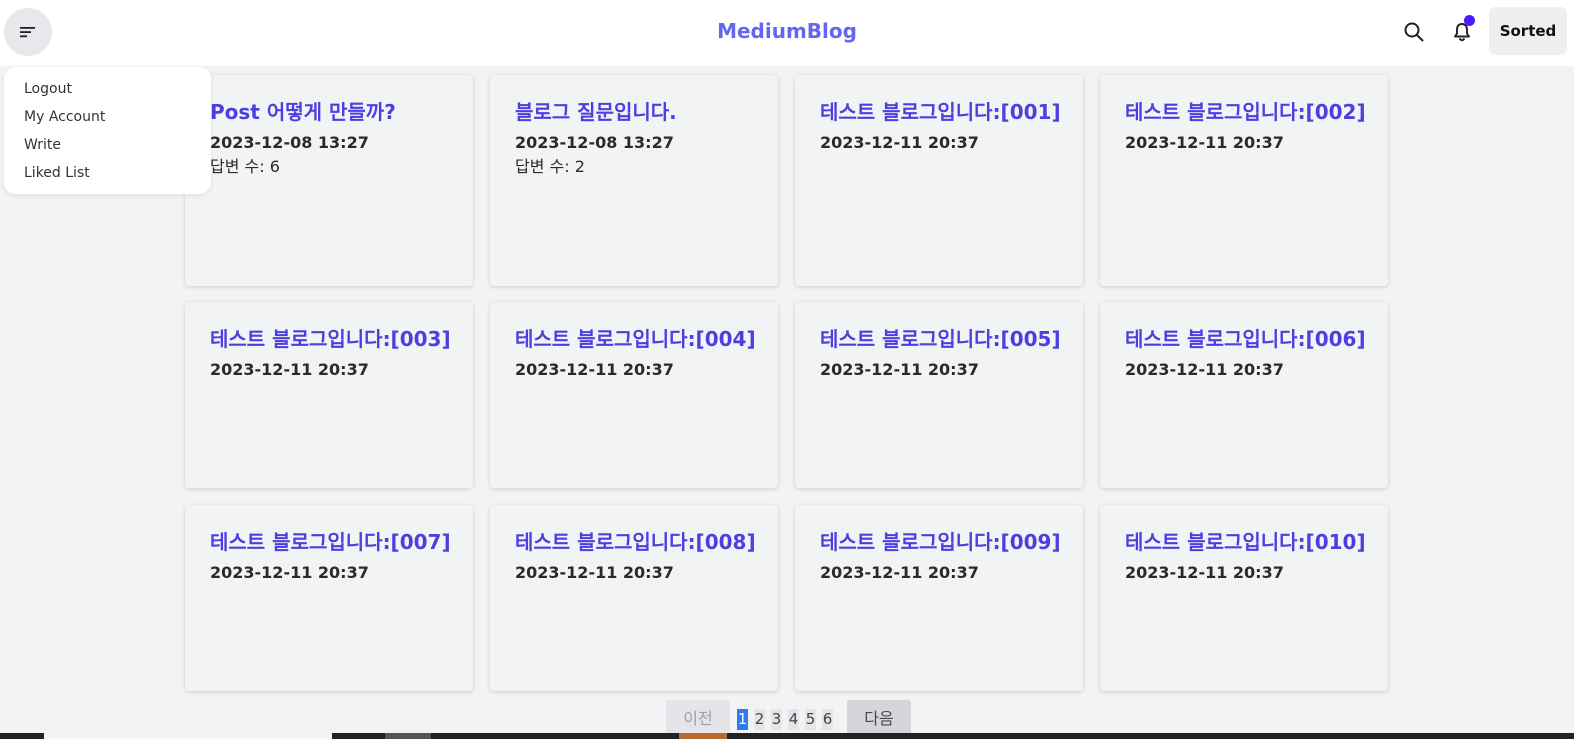  I want to click on search-button, so click(1414, 32).